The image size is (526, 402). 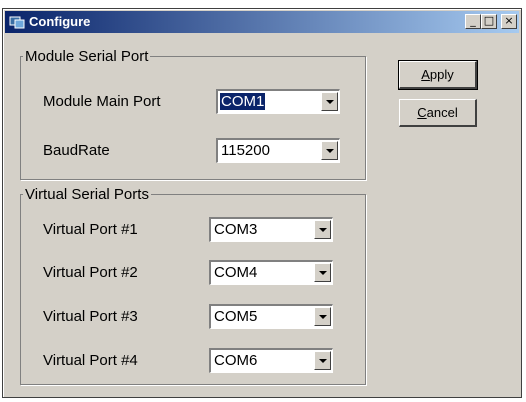 What do you see at coordinates (271, 272) in the screenshot?
I see `virtual-port-2-select: COM4` at bounding box center [271, 272].